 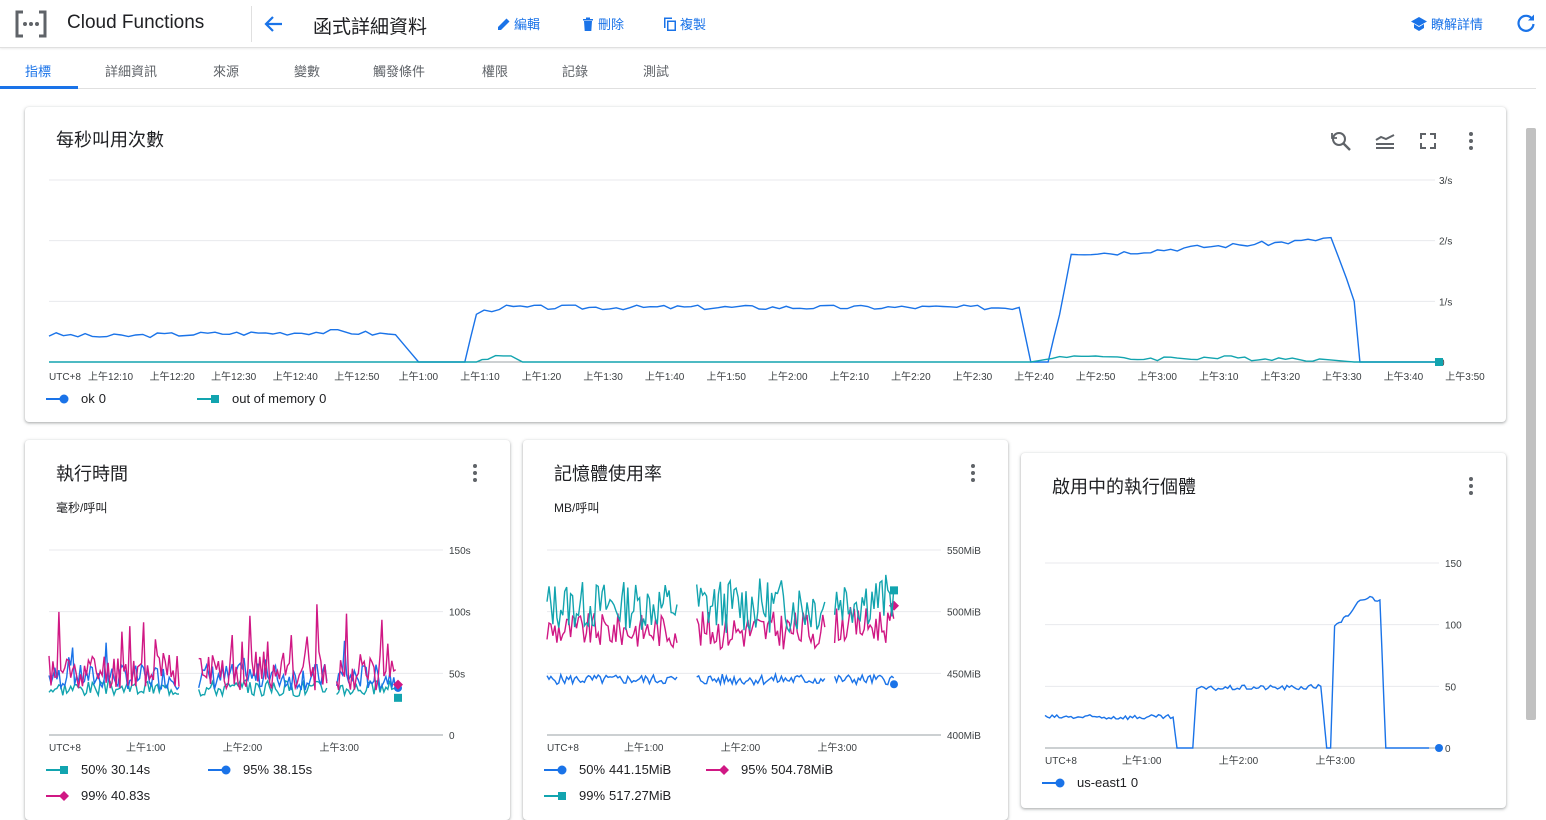 What do you see at coordinates (742, 358) in the screenshot?
I see `series-line-outofmemory` at bounding box center [742, 358].